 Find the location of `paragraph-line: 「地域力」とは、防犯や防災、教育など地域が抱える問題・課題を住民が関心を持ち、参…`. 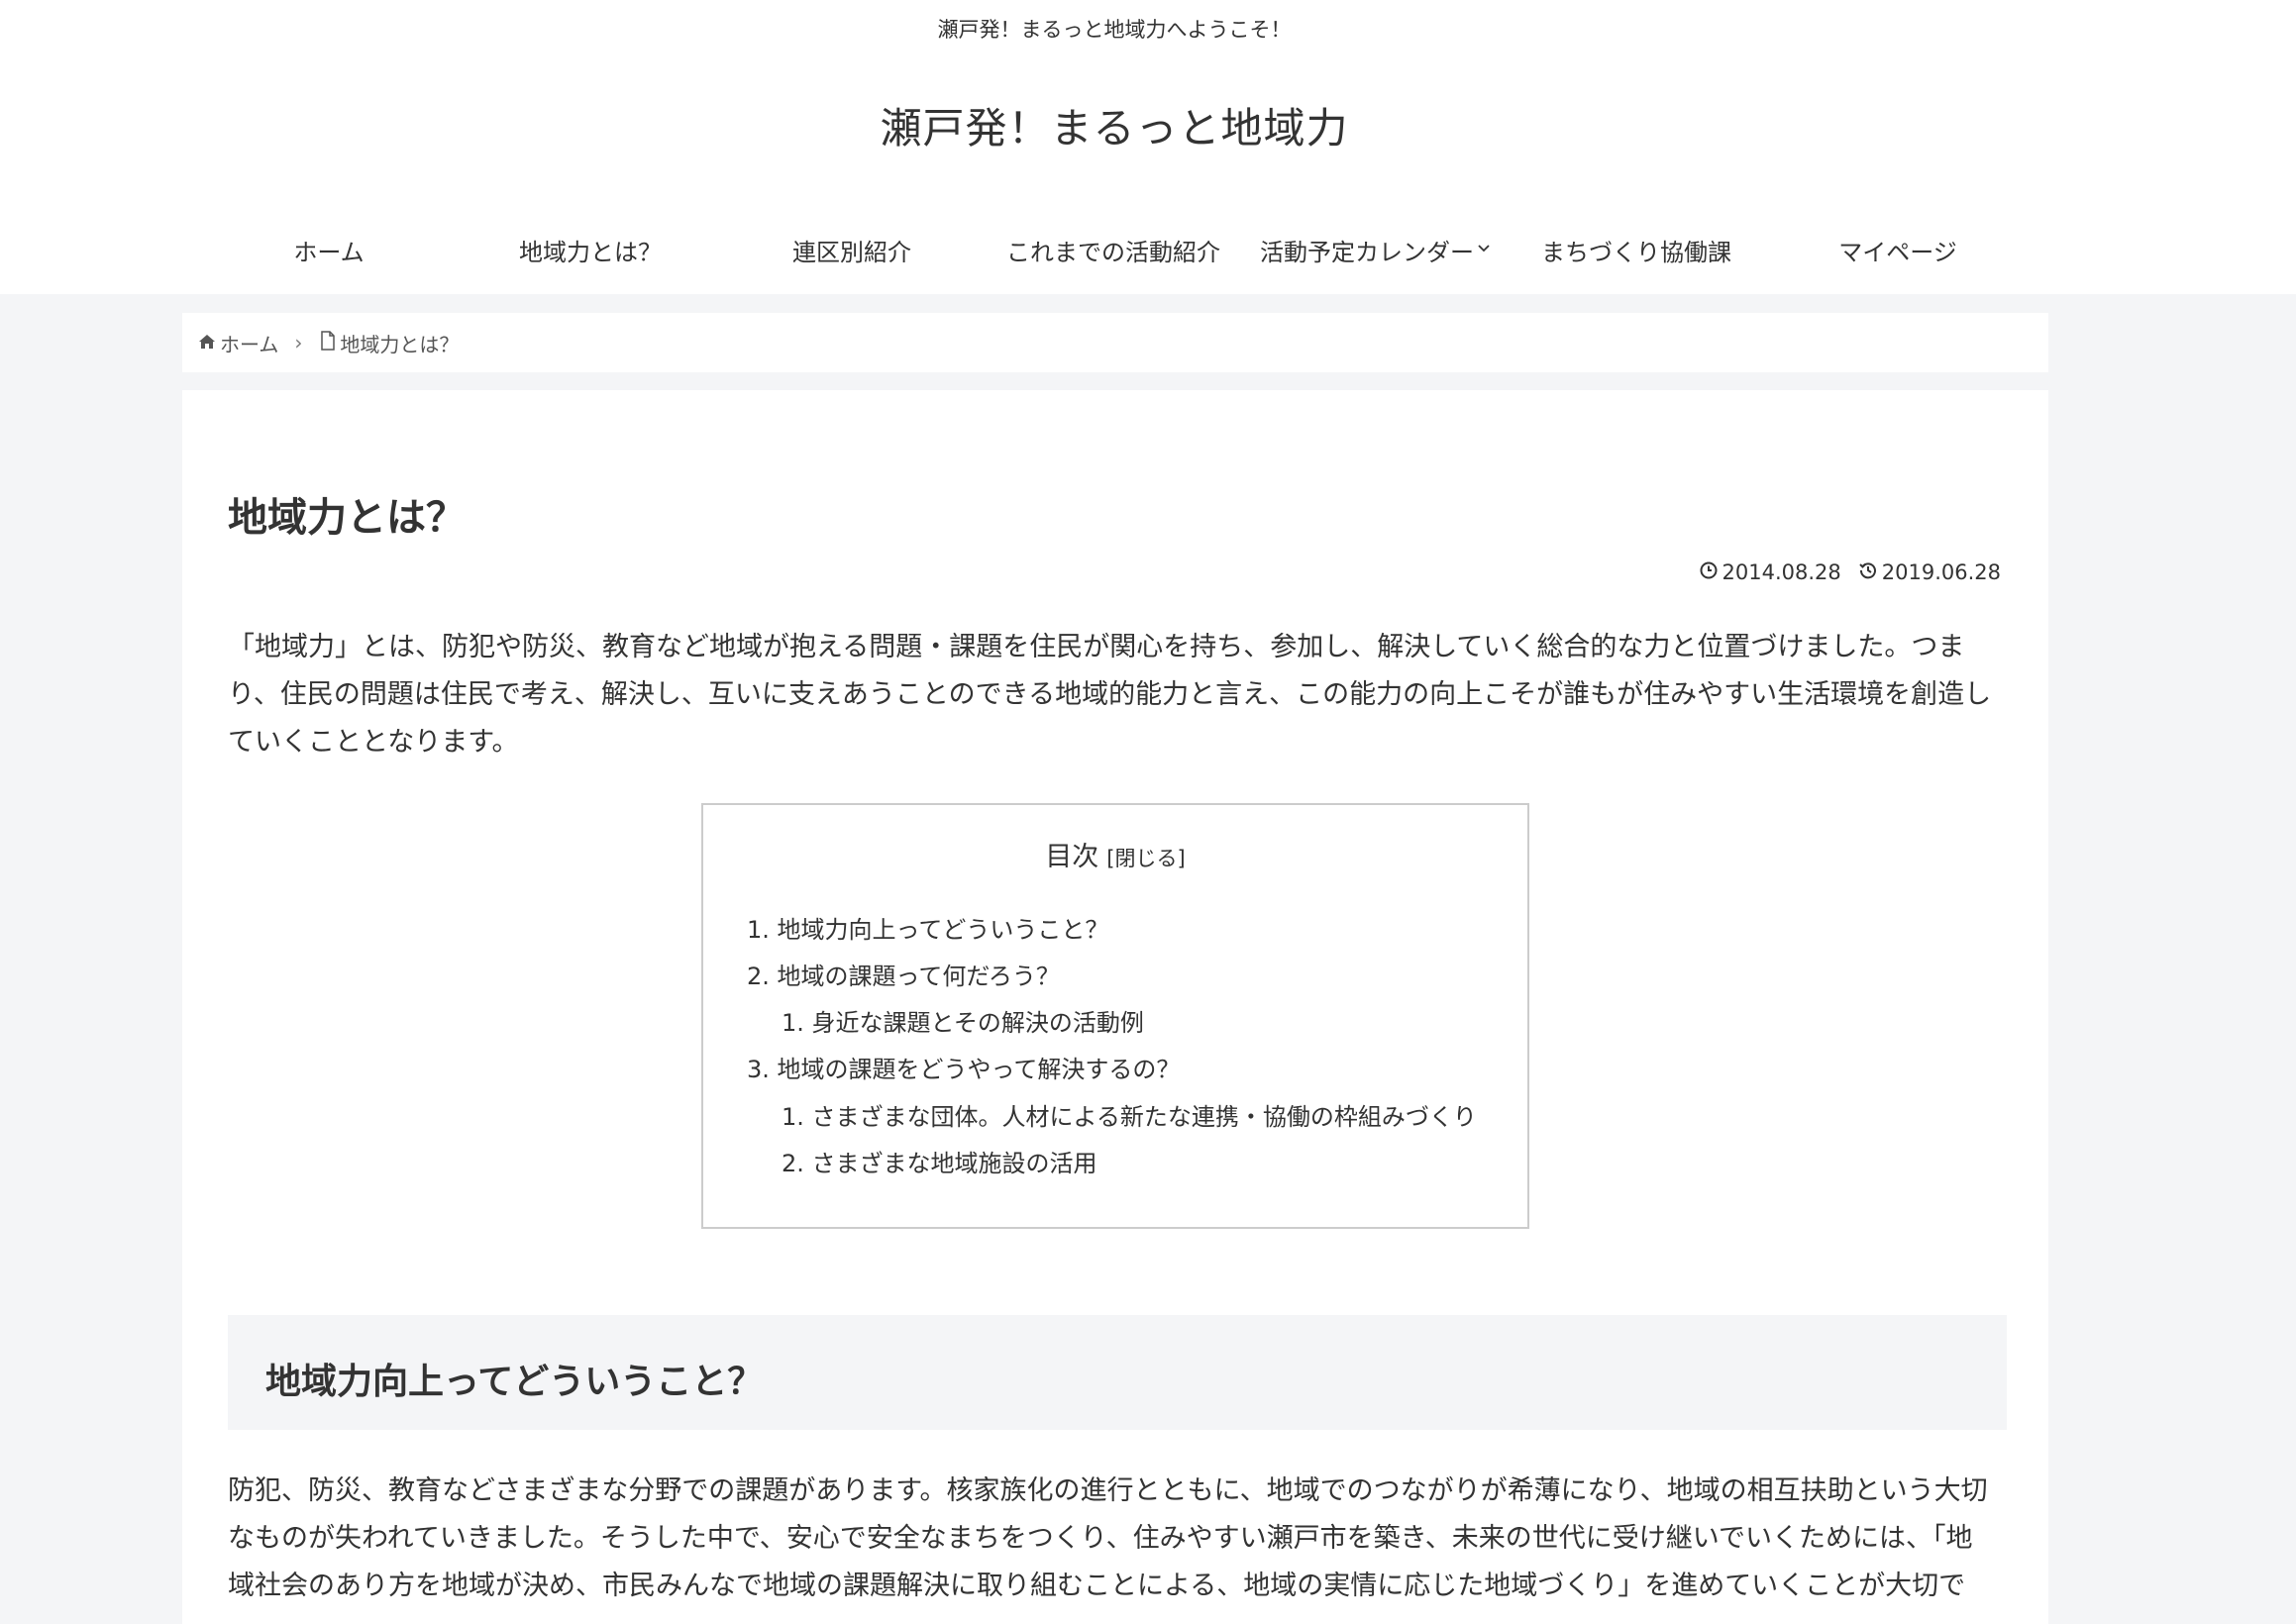

paragraph-line: 「地域力」とは、防犯や防災、教育など地域が抱える問題・課題を住民が関心を持ち、参… is located at coordinates (1096, 647).